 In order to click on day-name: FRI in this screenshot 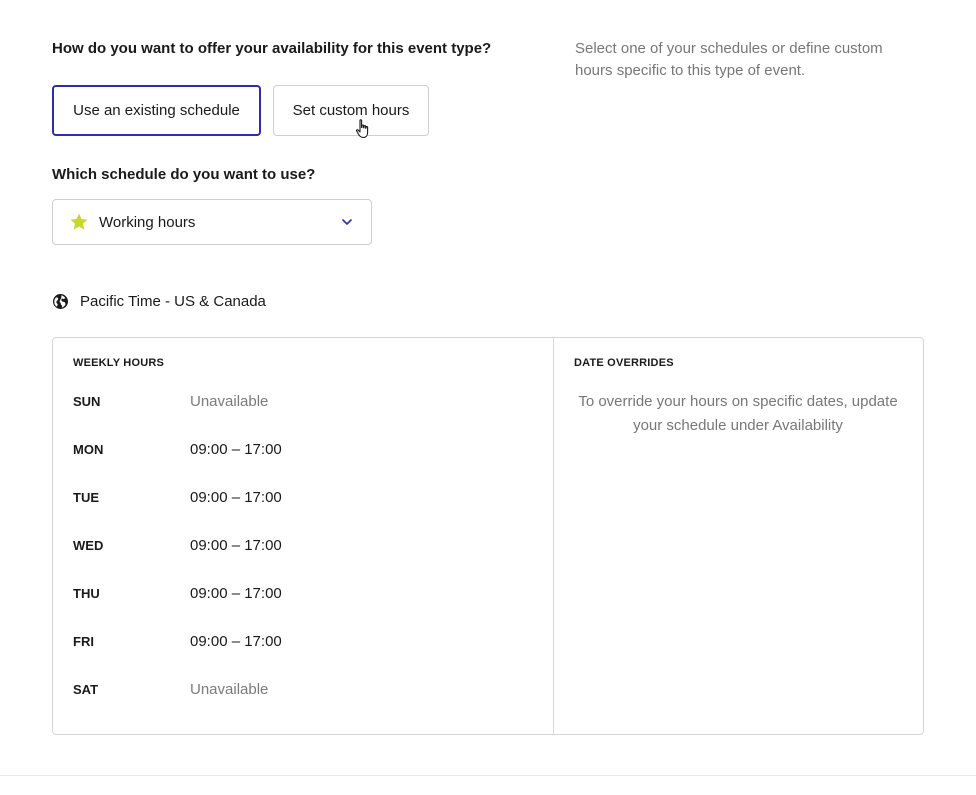, I will do `click(83, 641)`.